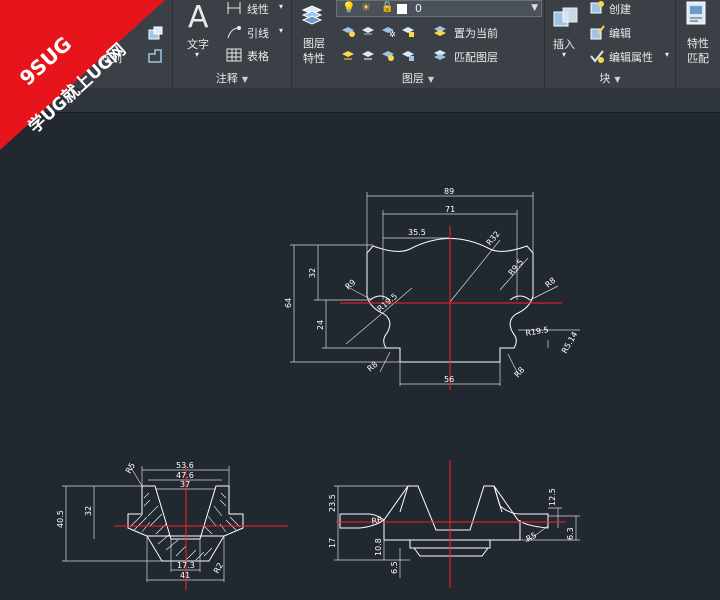 This screenshot has height=600, width=720. Describe the element at coordinates (475, 271) in the screenshot. I see `leader-r32` at that location.